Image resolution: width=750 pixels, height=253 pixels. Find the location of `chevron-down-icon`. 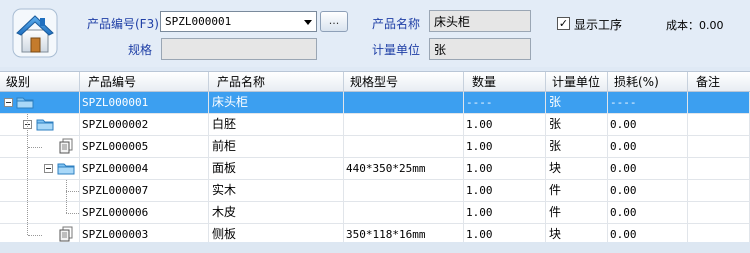

chevron-down-icon is located at coordinates (308, 22).